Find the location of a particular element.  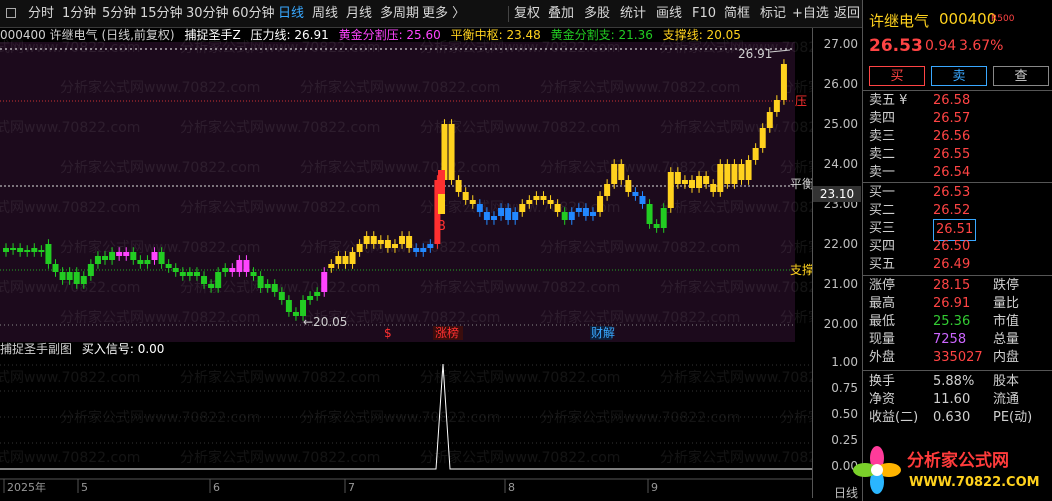

divider is located at coordinates (957, 370).